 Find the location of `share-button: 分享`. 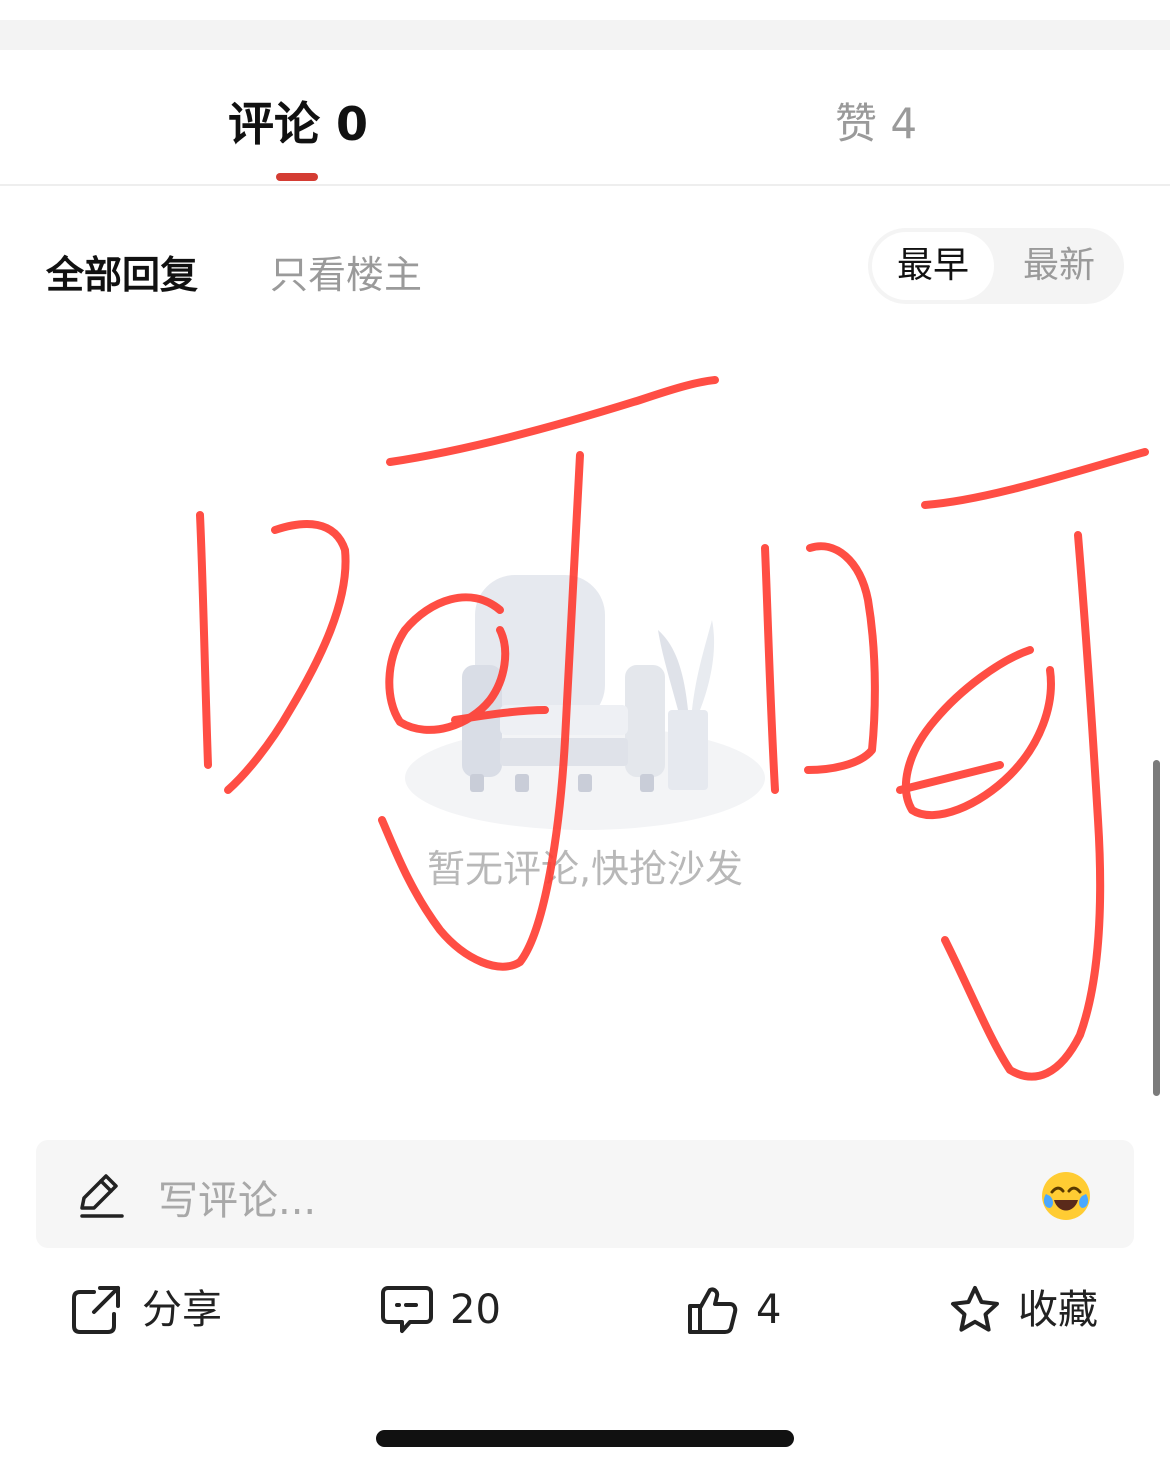

share-button: 分享 is located at coordinates (170, 1310).